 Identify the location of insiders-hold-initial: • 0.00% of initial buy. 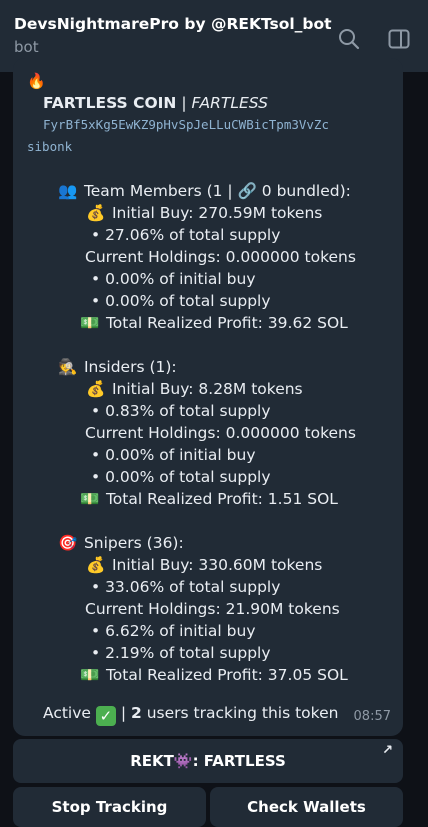
(173, 455).